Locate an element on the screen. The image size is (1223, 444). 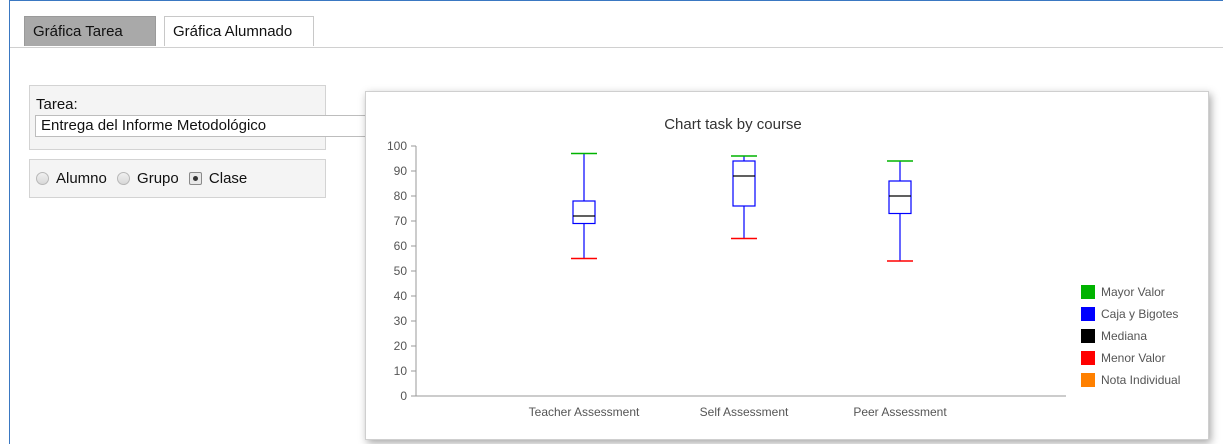
y-tick-label: 100 is located at coordinates (397, 146).